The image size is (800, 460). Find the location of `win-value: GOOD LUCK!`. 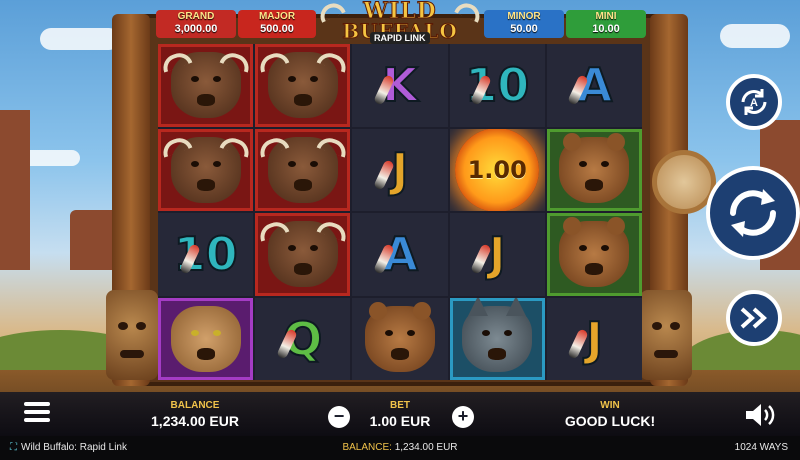

win-value: GOOD LUCK! is located at coordinates (610, 421).